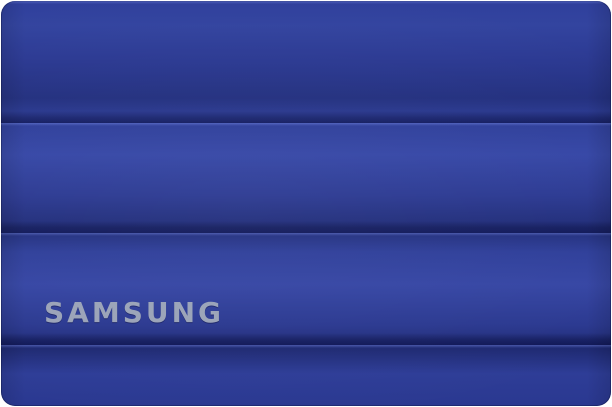 This screenshot has width=612, height=407. What do you see at coordinates (134, 312) in the screenshot?
I see `samsung-logo: SAMSUNG` at bounding box center [134, 312].